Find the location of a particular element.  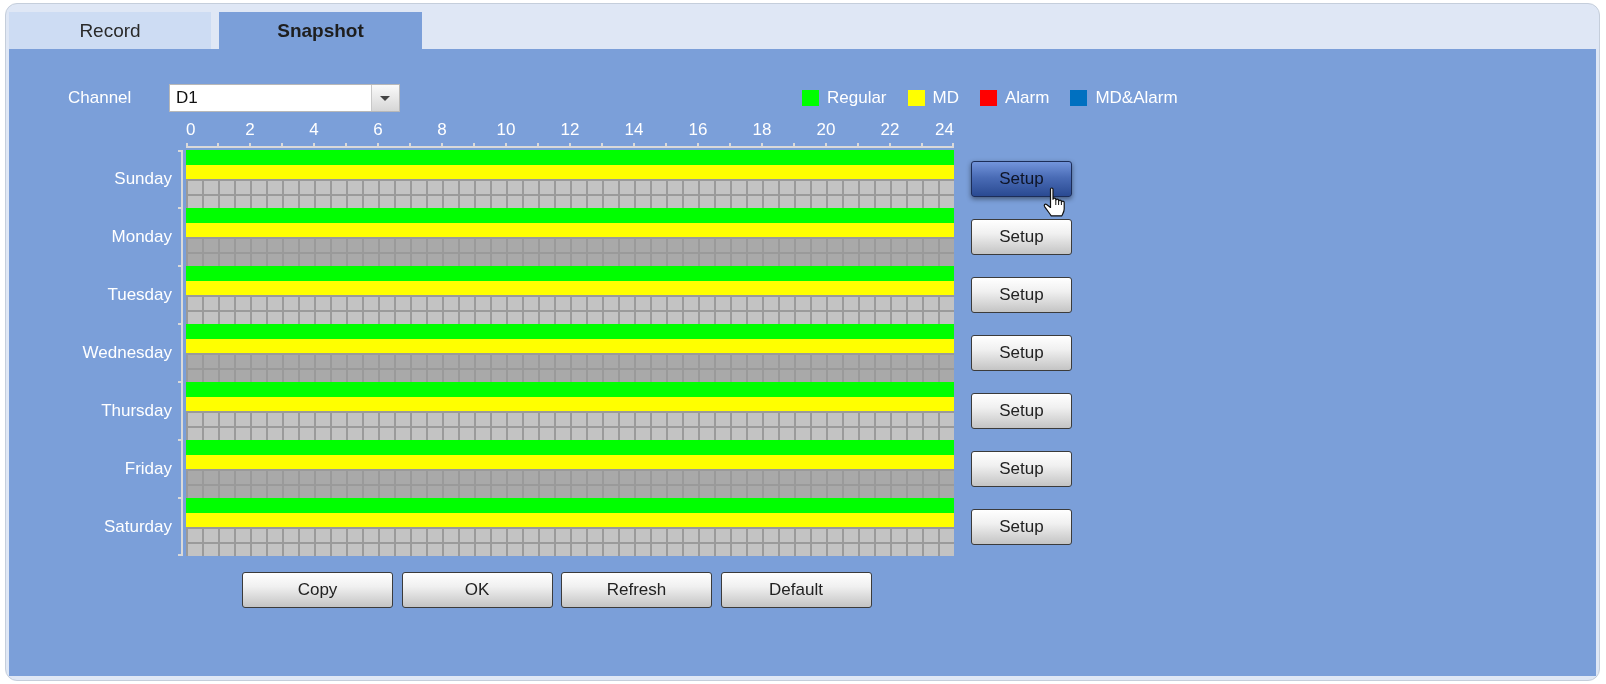

action-button: OK is located at coordinates (477, 590).